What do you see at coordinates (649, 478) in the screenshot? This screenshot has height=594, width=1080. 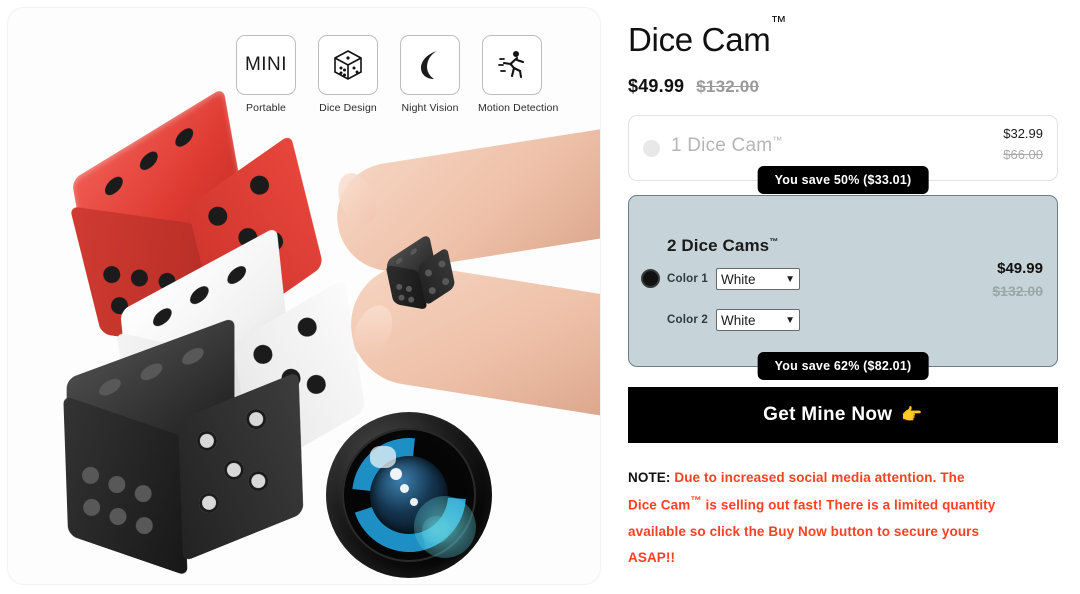 I see `note-label: NOTE:` at bounding box center [649, 478].